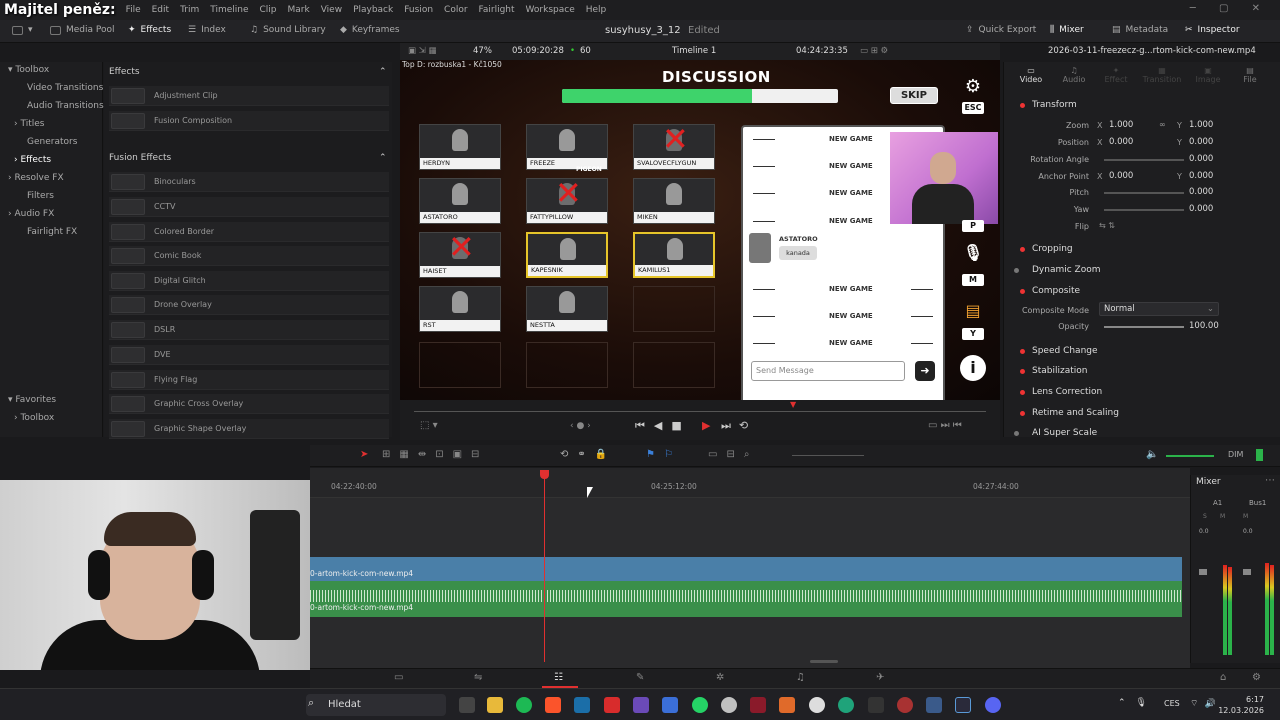  What do you see at coordinates (1065, 351) in the screenshot?
I see `section-speed-change: Speed Change` at bounding box center [1065, 351].